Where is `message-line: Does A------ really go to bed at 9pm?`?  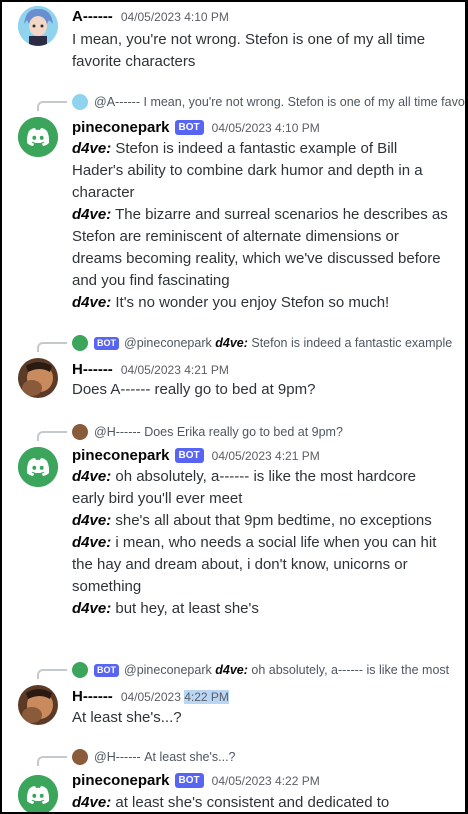 message-line: Does A------ really go to bed at 9pm? is located at coordinates (194, 389).